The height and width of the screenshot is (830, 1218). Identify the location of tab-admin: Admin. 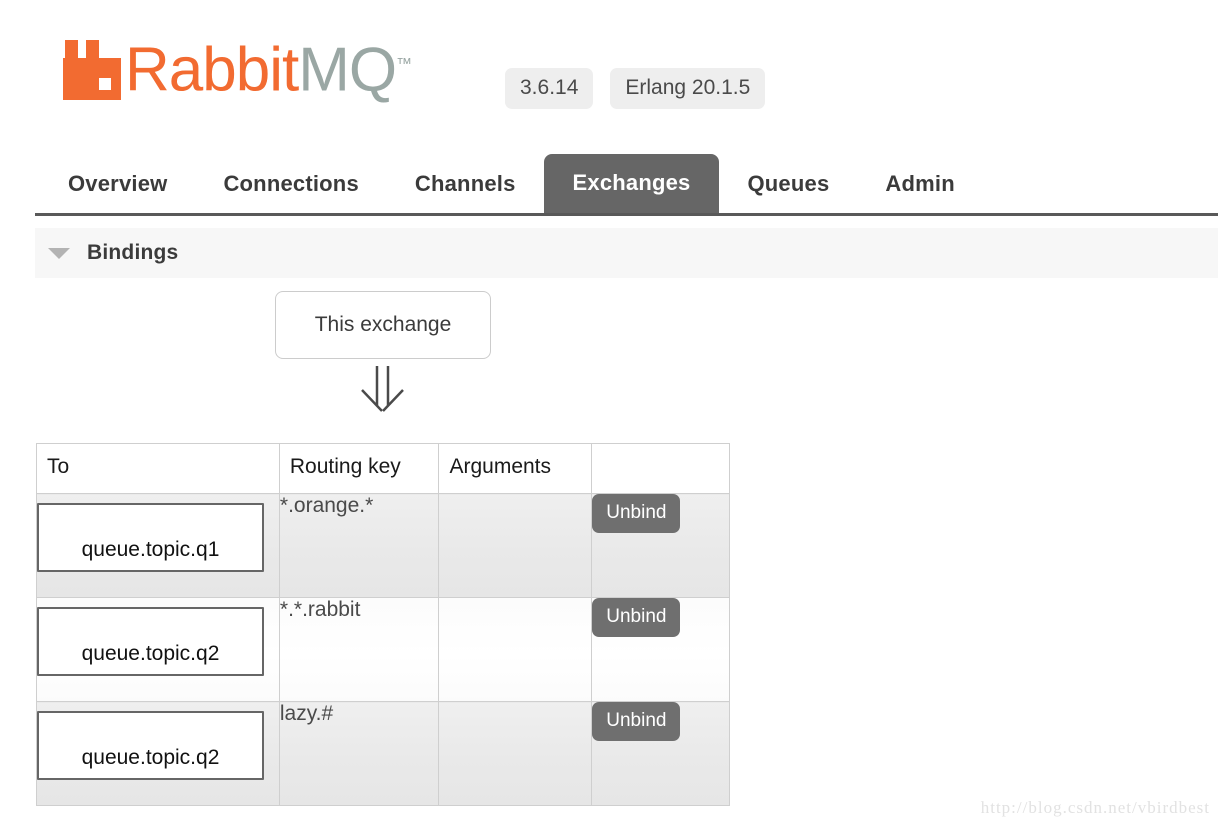
(919, 185).